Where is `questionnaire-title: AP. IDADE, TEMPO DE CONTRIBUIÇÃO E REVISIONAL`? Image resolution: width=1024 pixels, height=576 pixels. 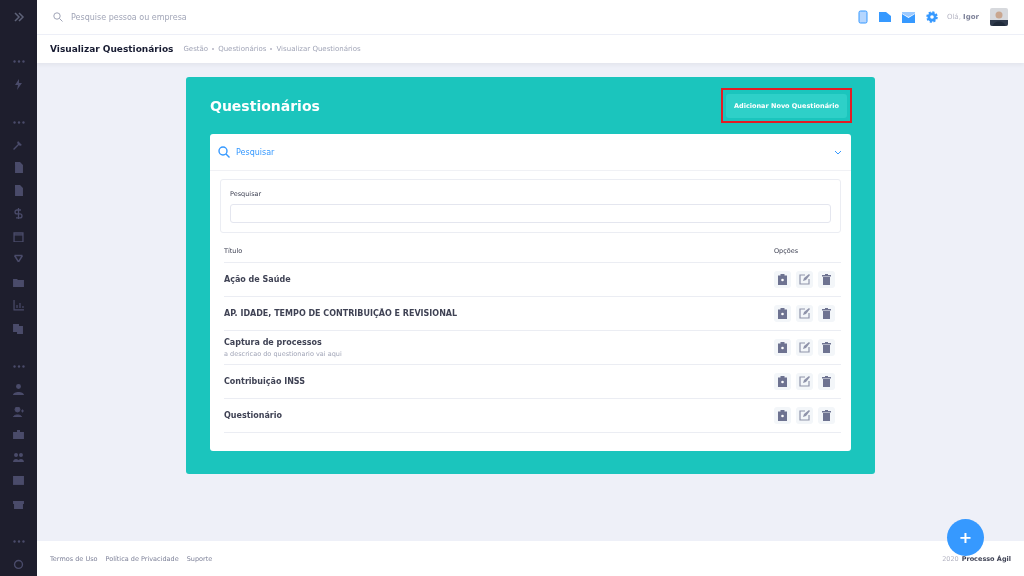 questionnaire-title: AP. IDADE, TEMPO DE CONTRIBUIÇÃO E REVISIONAL is located at coordinates (341, 313).